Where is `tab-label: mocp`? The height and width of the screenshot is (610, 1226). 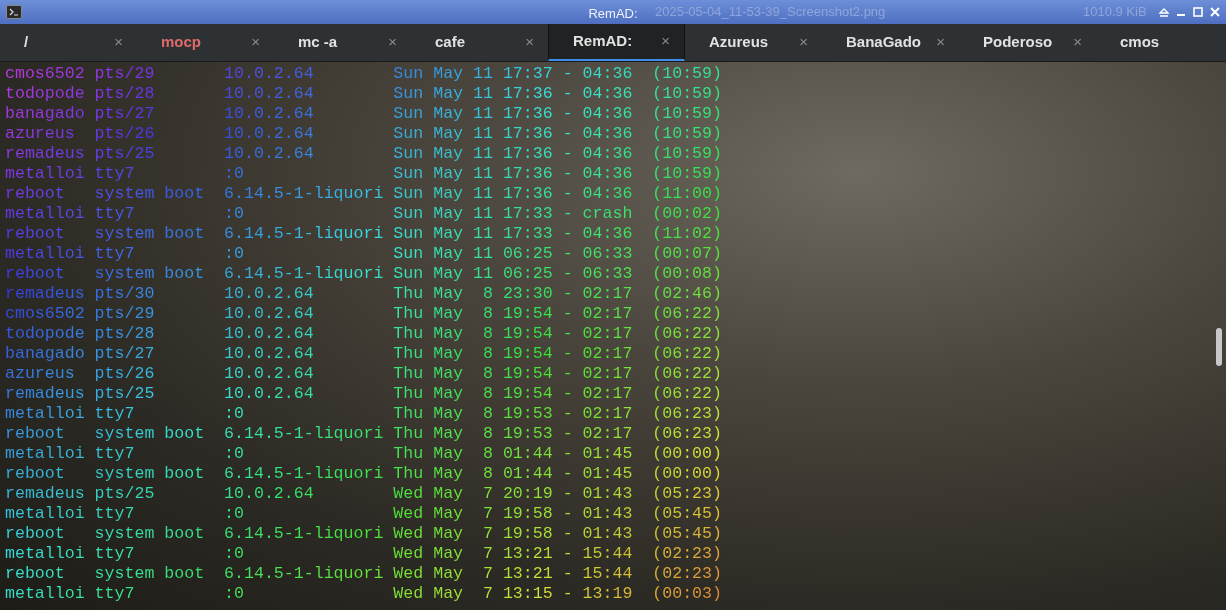 tab-label: mocp is located at coordinates (181, 42).